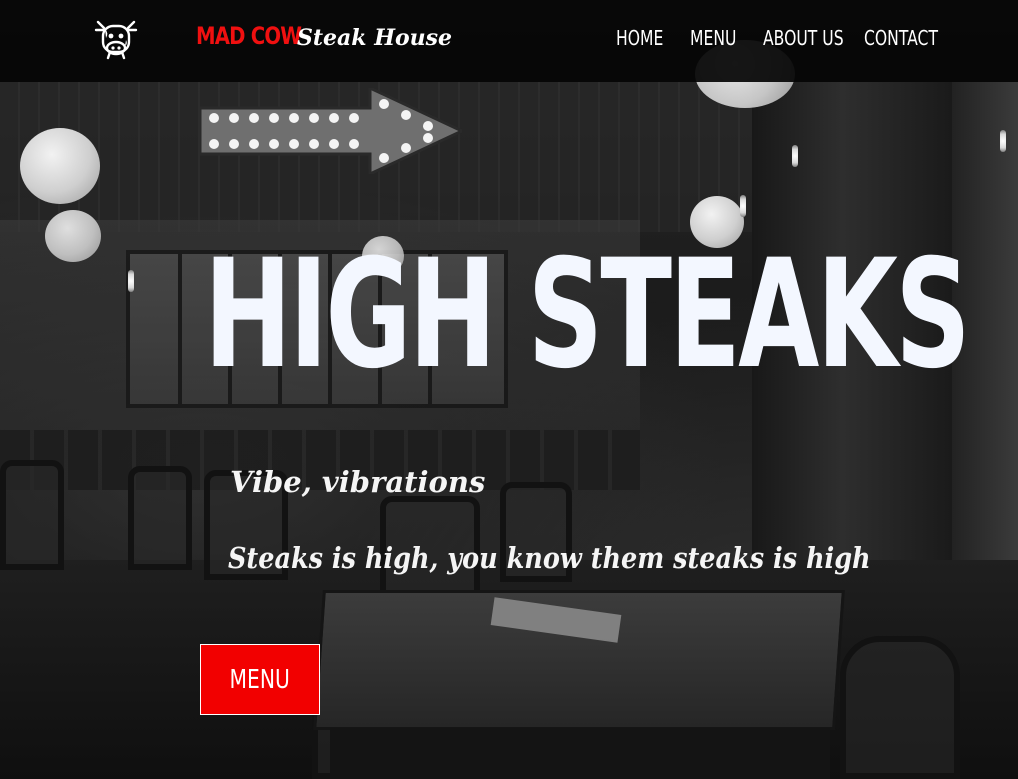 This screenshot has height=779, width=1018. I want to click on menu-cta-button: MENU, so click(260, 679).